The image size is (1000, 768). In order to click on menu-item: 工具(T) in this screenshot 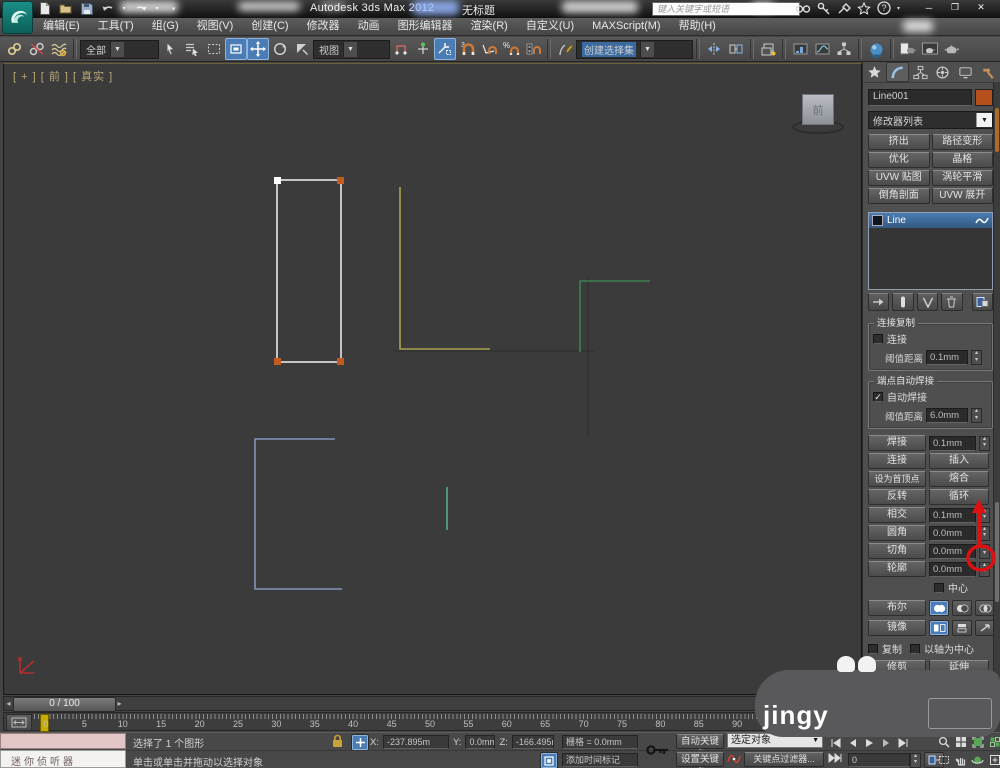, I will do `click(116, 26)`.